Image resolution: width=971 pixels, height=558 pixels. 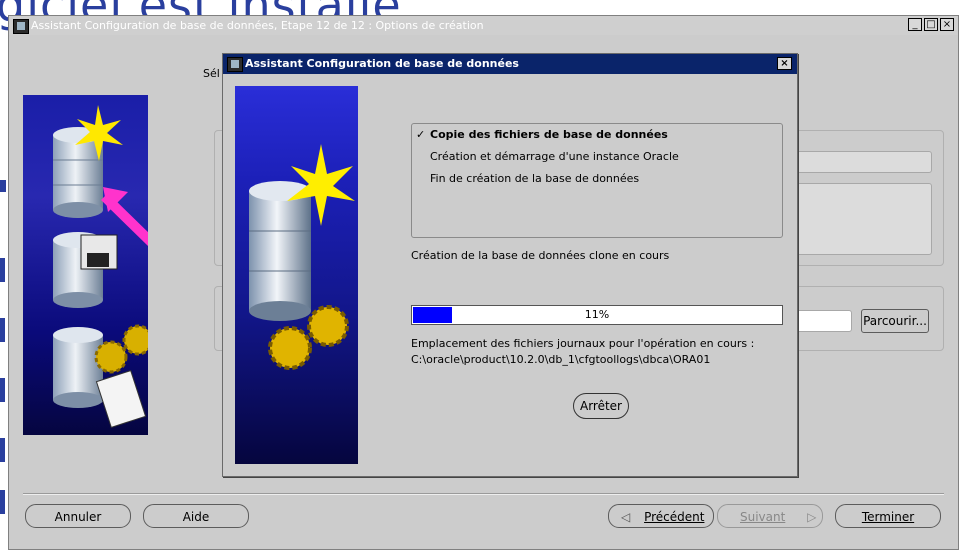 I want to click on previous-button-label: Précédent, so click(x=674, y=517).